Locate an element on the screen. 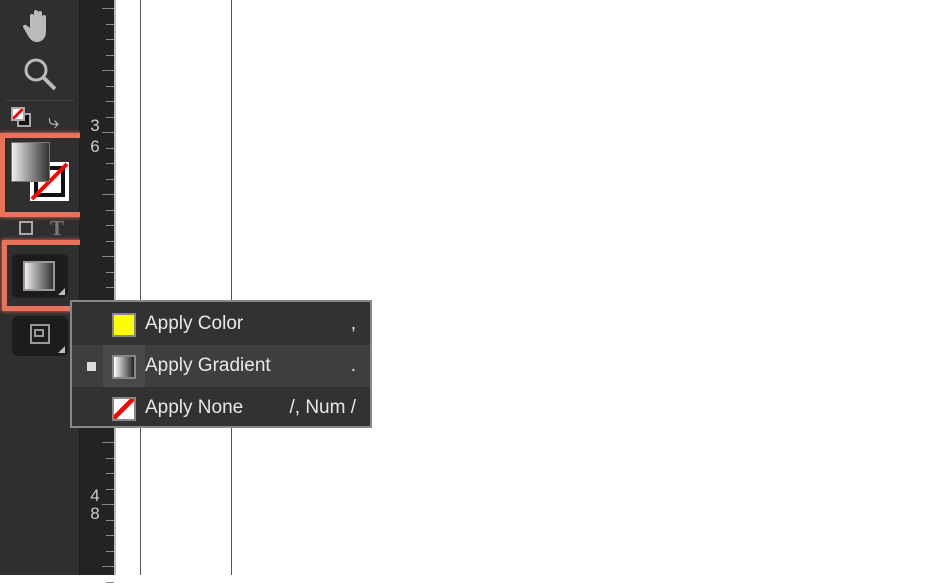  page-edge is located at coordinates (231, 287).